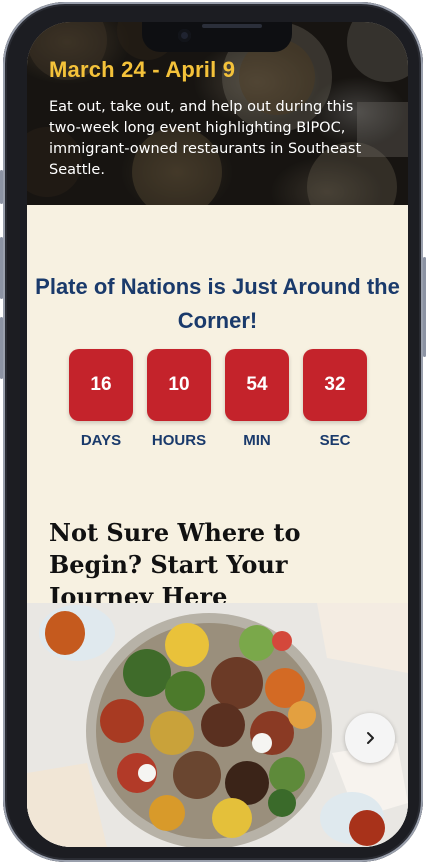 This screenshot has width=428, height=865. I want to click on days-label: DAYS, so click(101, 440).